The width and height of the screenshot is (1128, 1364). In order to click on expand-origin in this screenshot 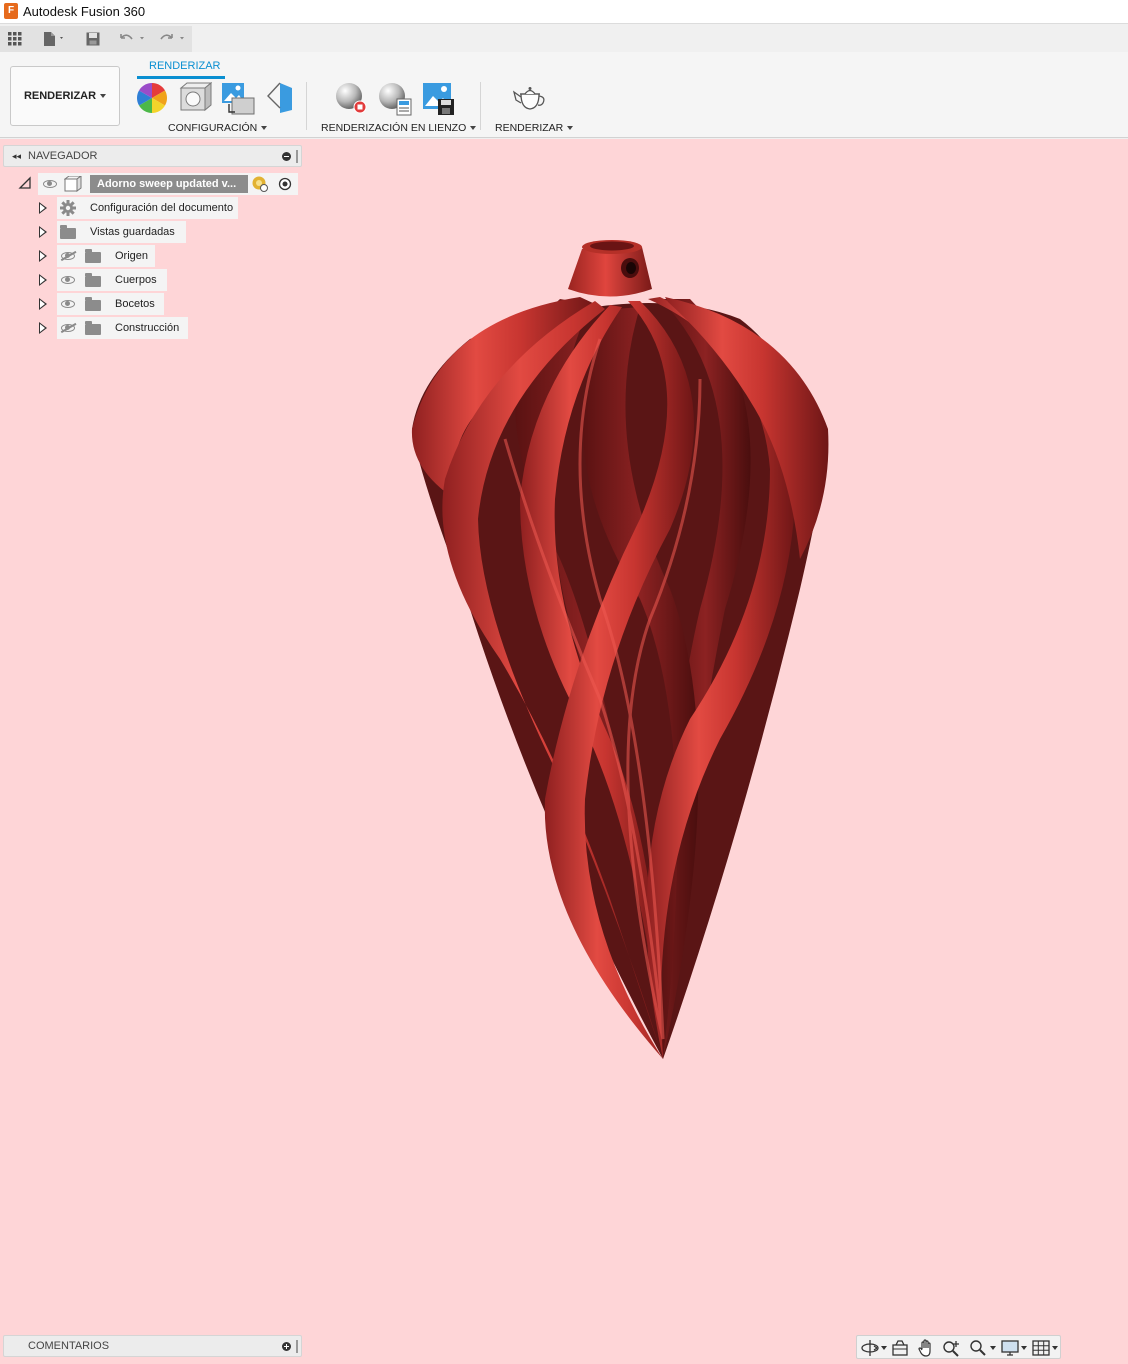, I will do `click(43, 256)`.